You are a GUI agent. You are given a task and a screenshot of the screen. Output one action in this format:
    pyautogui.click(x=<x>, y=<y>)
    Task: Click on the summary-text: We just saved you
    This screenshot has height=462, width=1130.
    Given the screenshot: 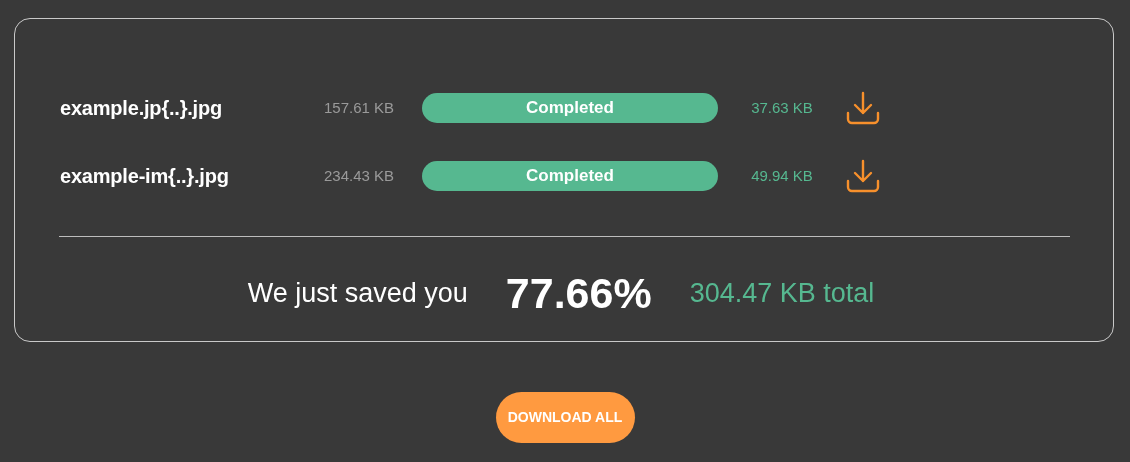 What is the action you would take?
    pyautogui.click(x=357, y=293)
    